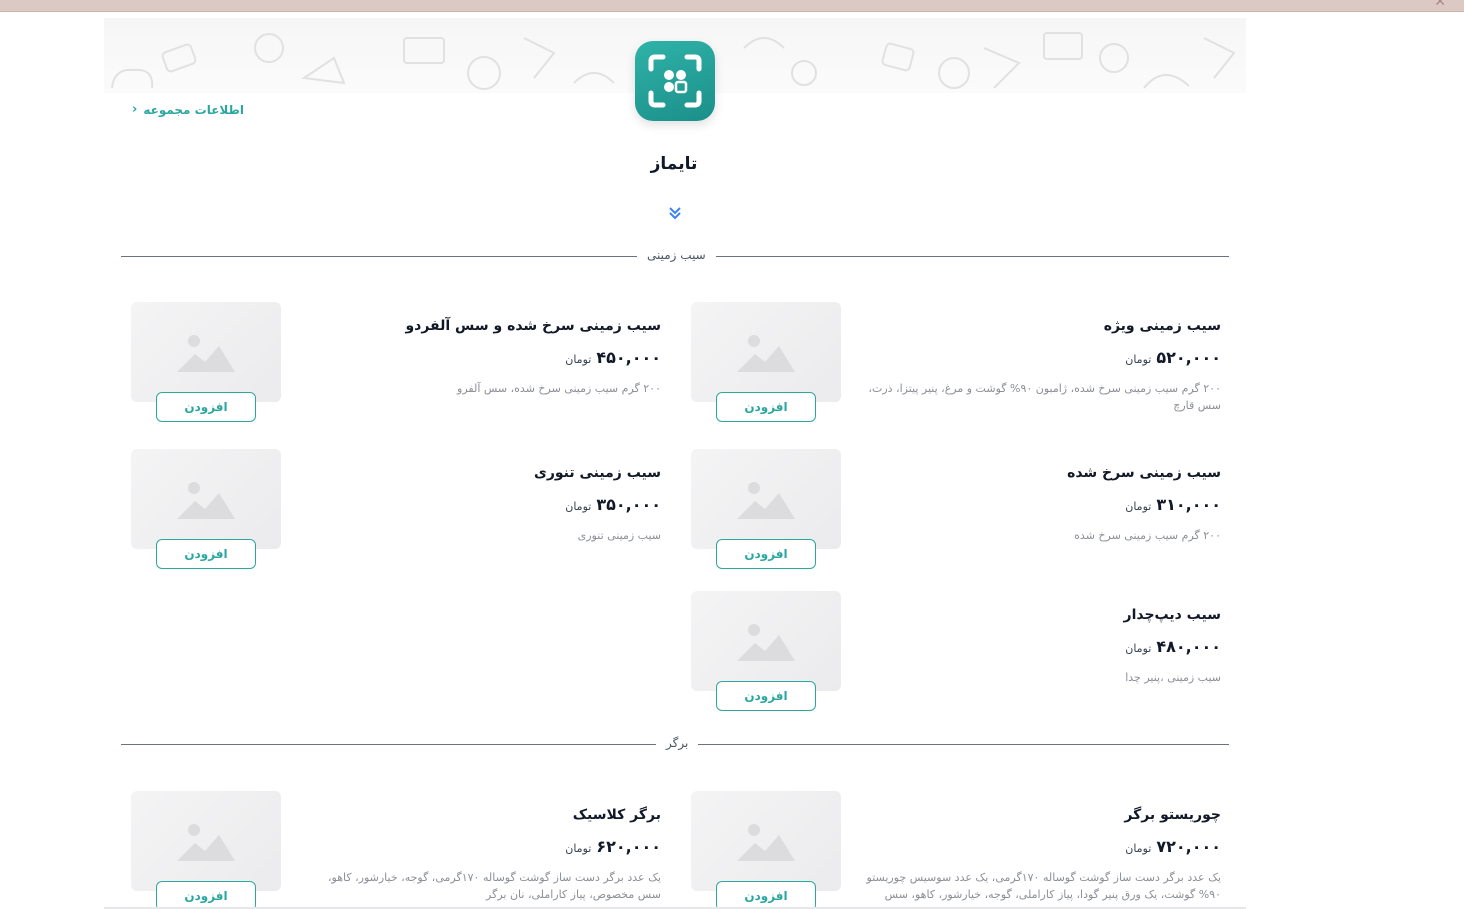 The width and height of the screenshot is (1464, 909). I want to click on price-amount: ۶۲۰,۰۰۰, so click(628, 846).